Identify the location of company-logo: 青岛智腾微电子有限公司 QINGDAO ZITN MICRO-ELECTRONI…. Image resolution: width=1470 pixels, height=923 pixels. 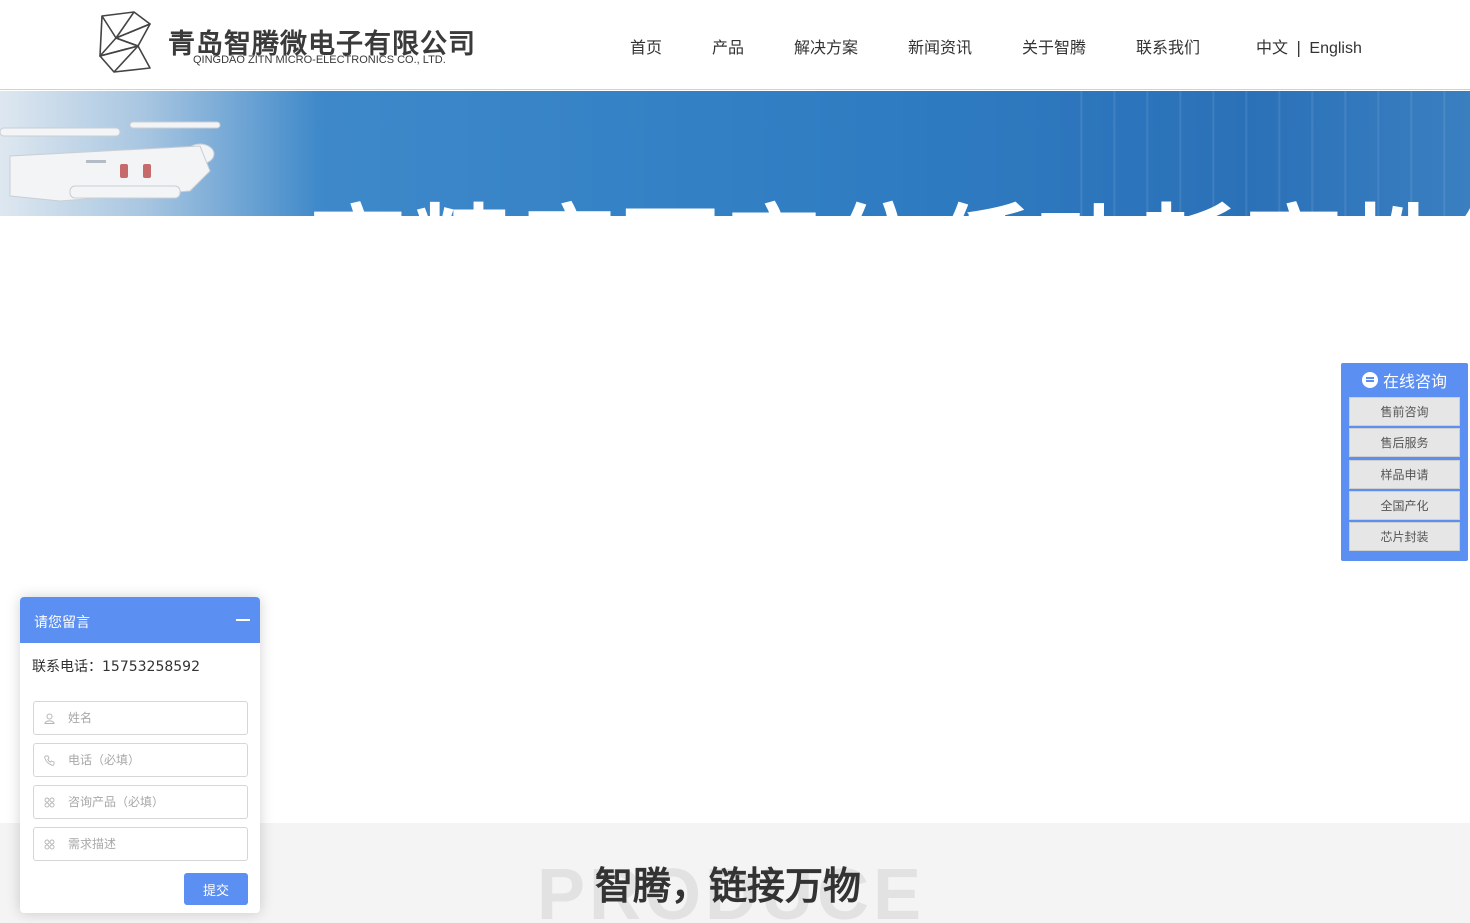
(284, 44).